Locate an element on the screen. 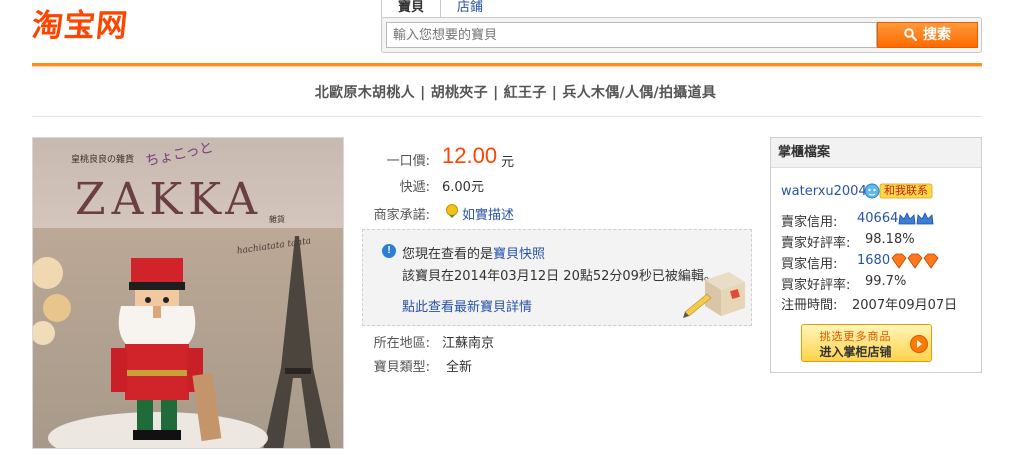  info-icon: ! is located at coordinates (389, 251).